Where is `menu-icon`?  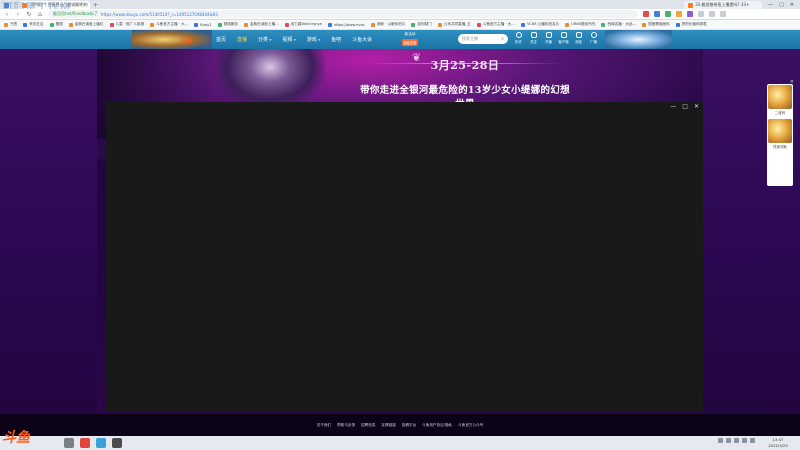 menu-icon is located at coordinates (723, 14).